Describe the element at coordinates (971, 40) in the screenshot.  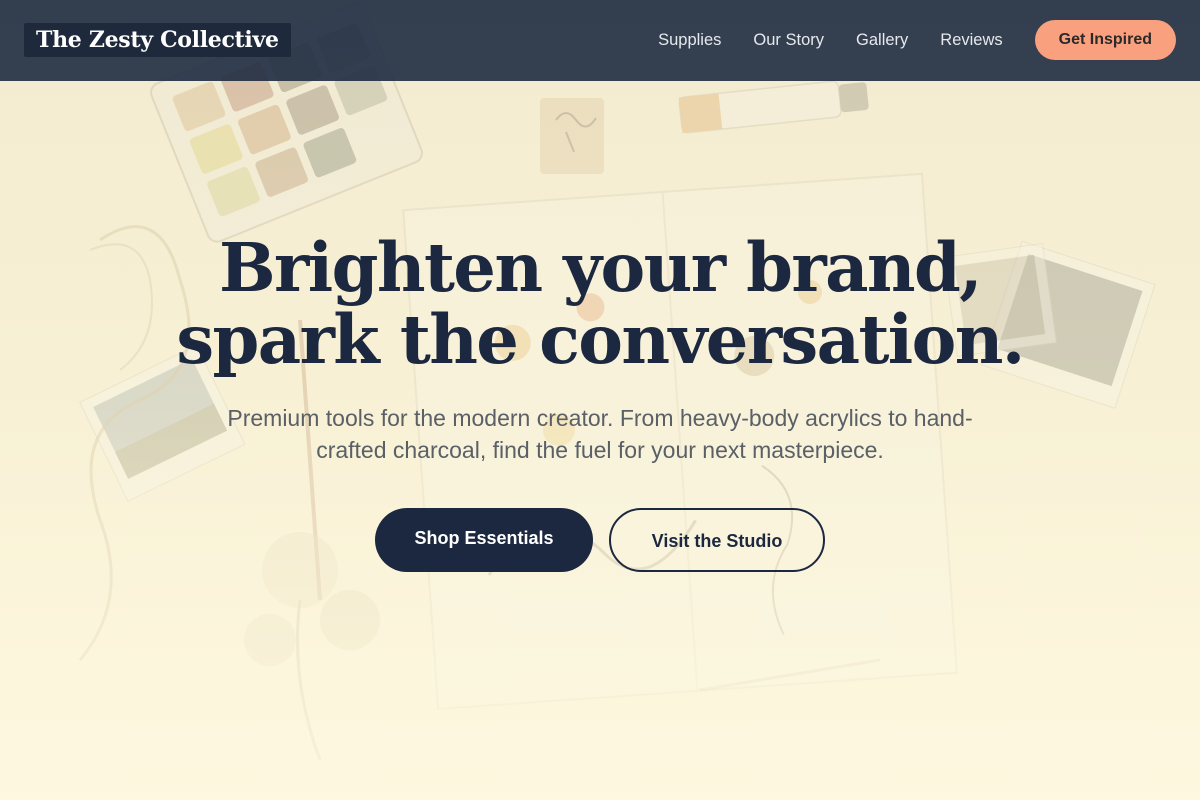
I see `nav-link-reviews: Reviews` at that location.